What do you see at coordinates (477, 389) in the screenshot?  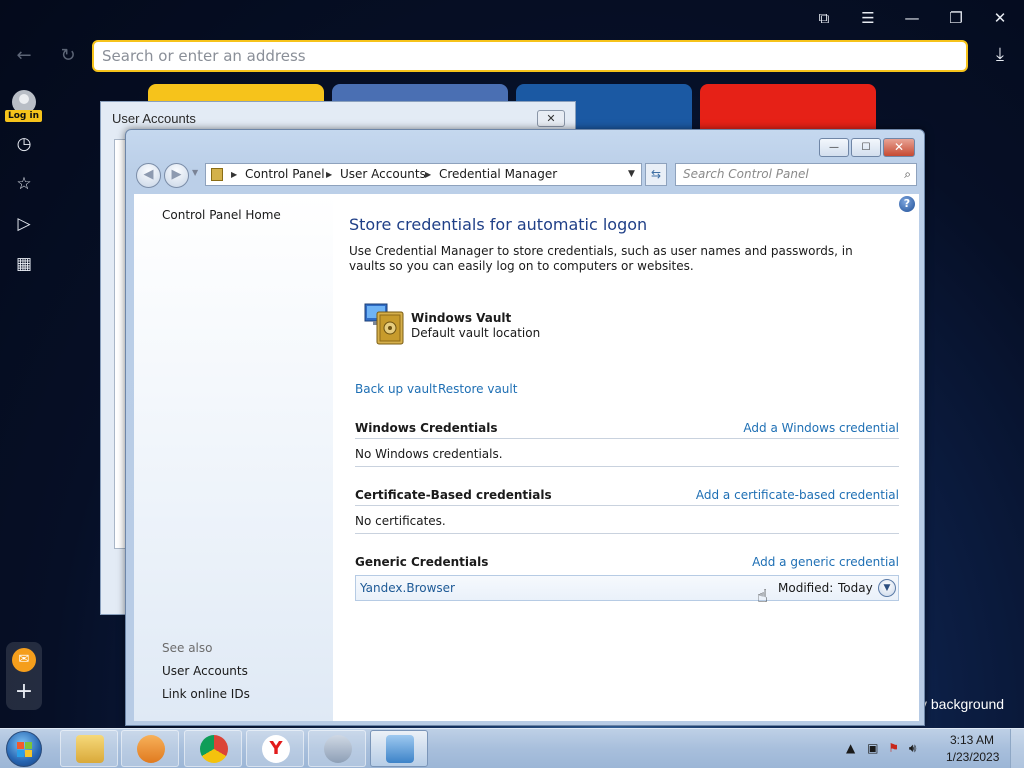 I see `restore-vault-link: Restore vault` at bounding box center [477, 389].